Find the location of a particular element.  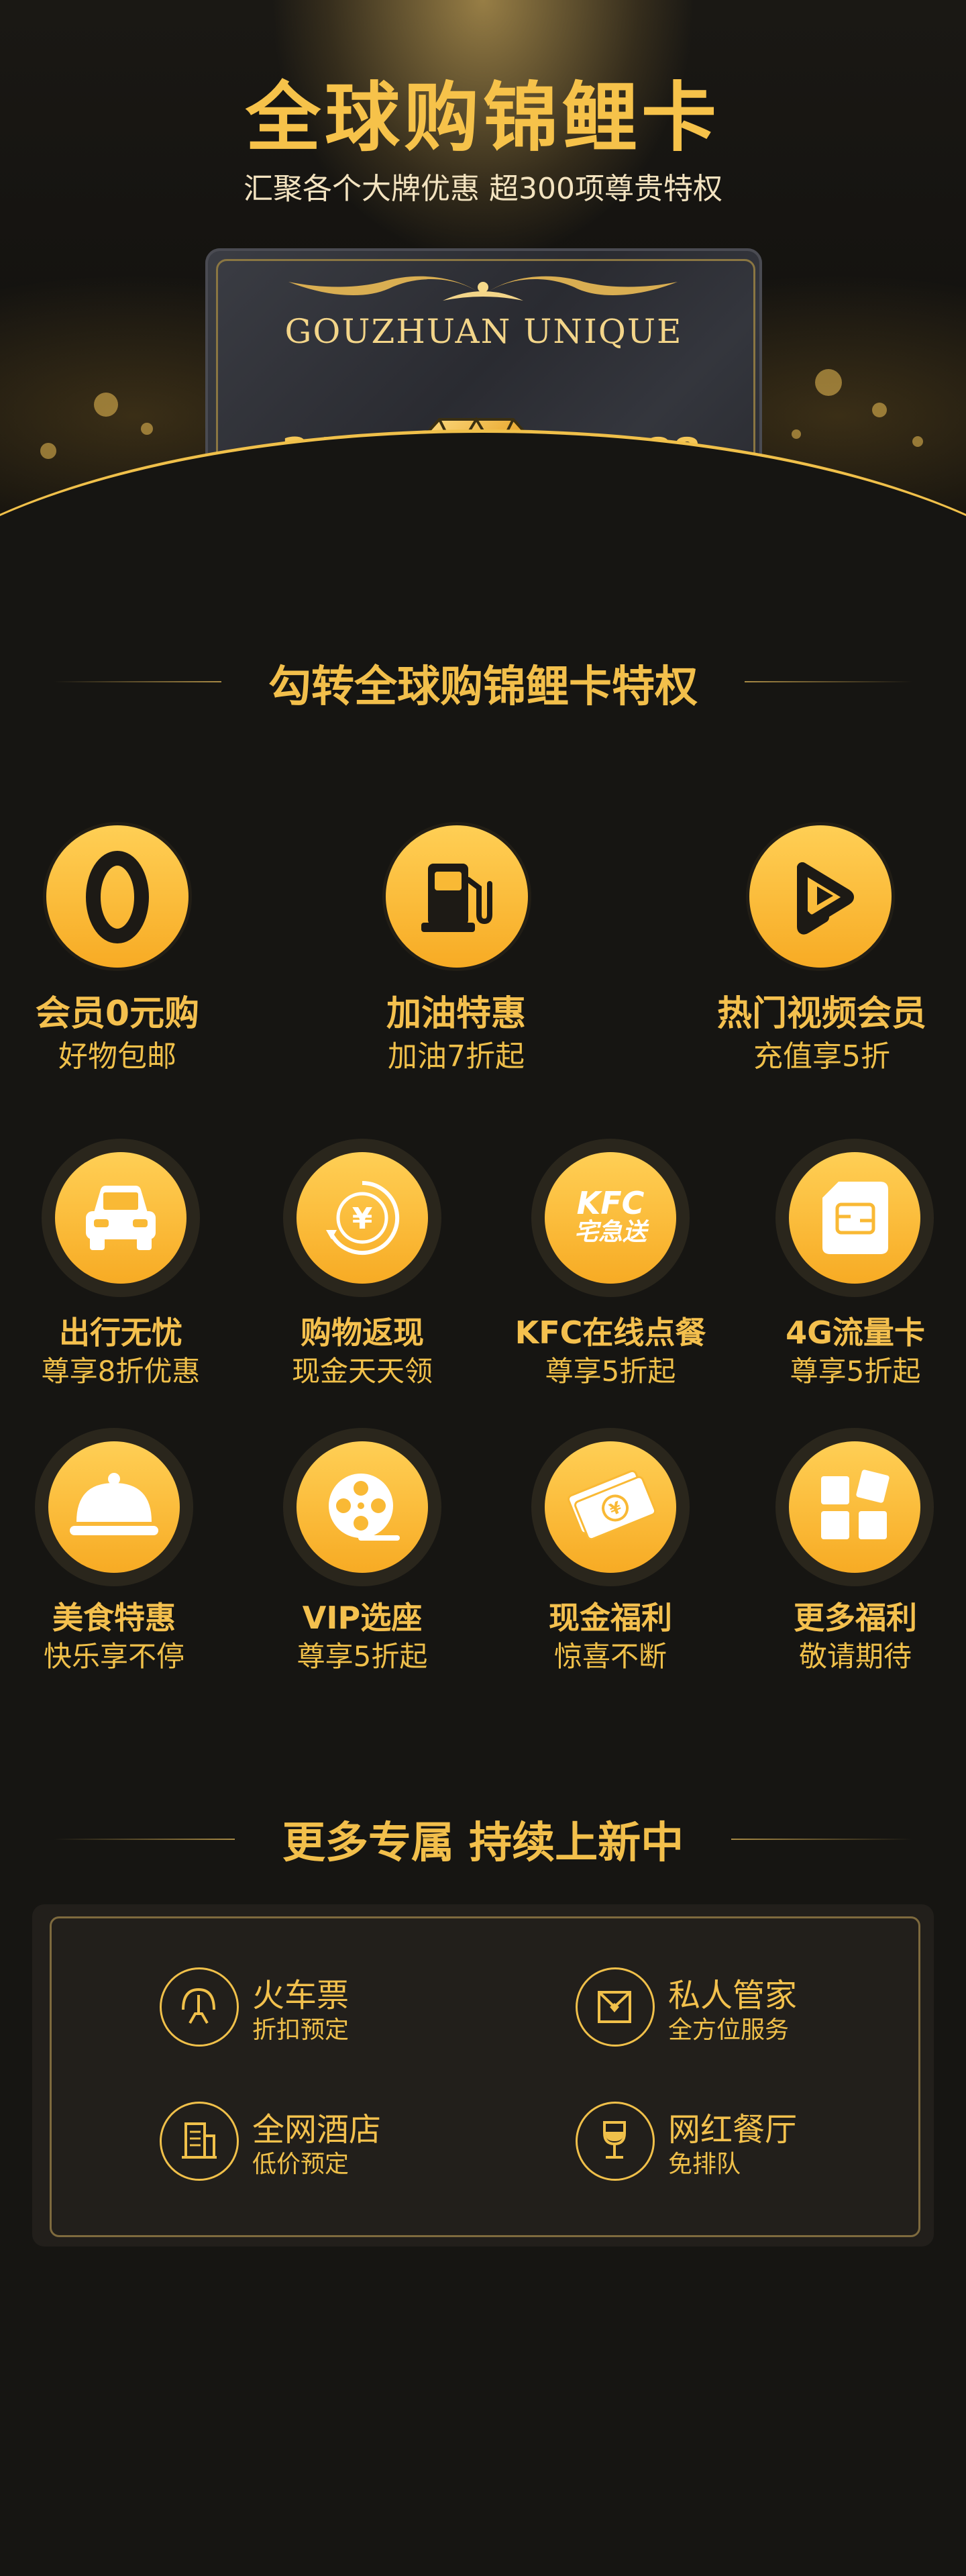

item-subtitle: 惊喜不断 is located at coordinates (610, 1656).